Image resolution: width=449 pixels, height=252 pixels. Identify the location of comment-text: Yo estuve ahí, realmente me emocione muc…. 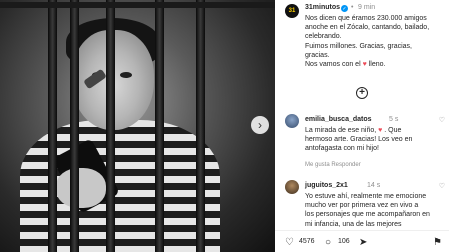
(375, 210).